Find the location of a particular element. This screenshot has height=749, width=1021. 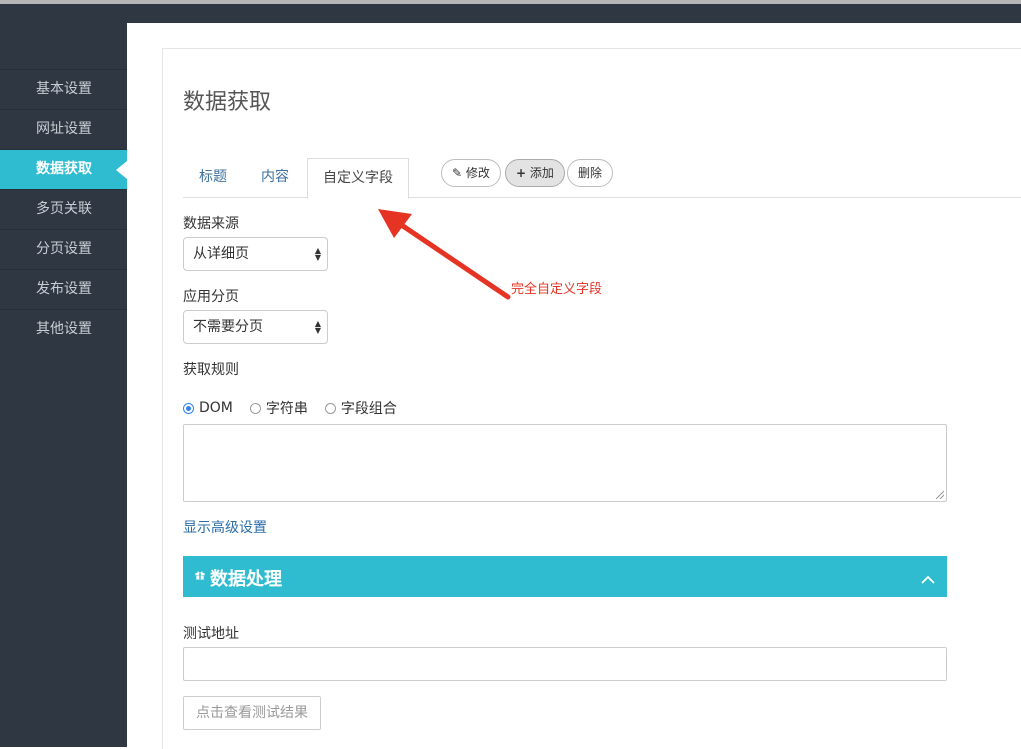

annotation-text: 完全自定义字段 is located at coordinates (557, 289).